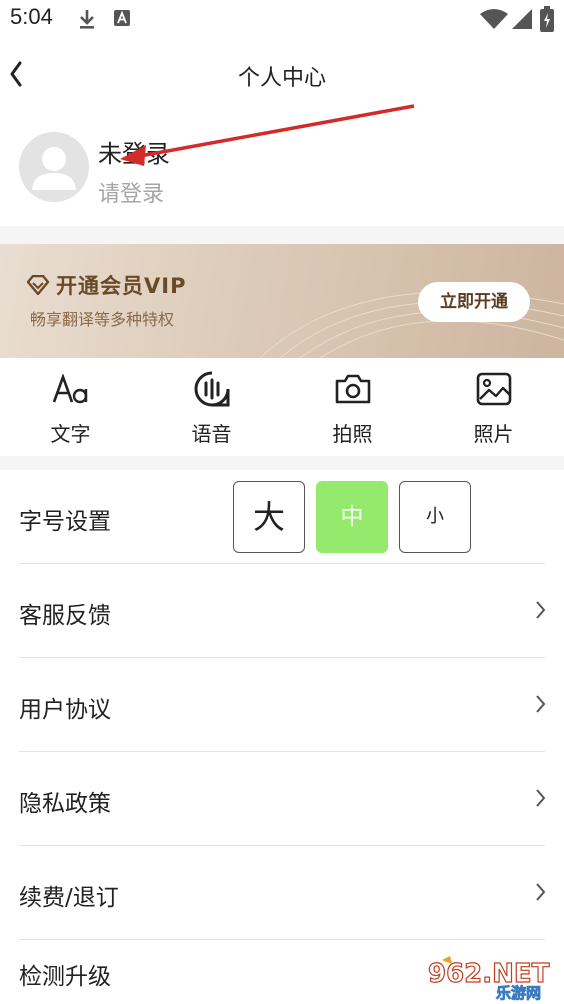  What do you see at coordinates (492, 977) in the screenshot?
I see `watermark-logo: 962.NET 乐游网` at bounding box center [492, 977].